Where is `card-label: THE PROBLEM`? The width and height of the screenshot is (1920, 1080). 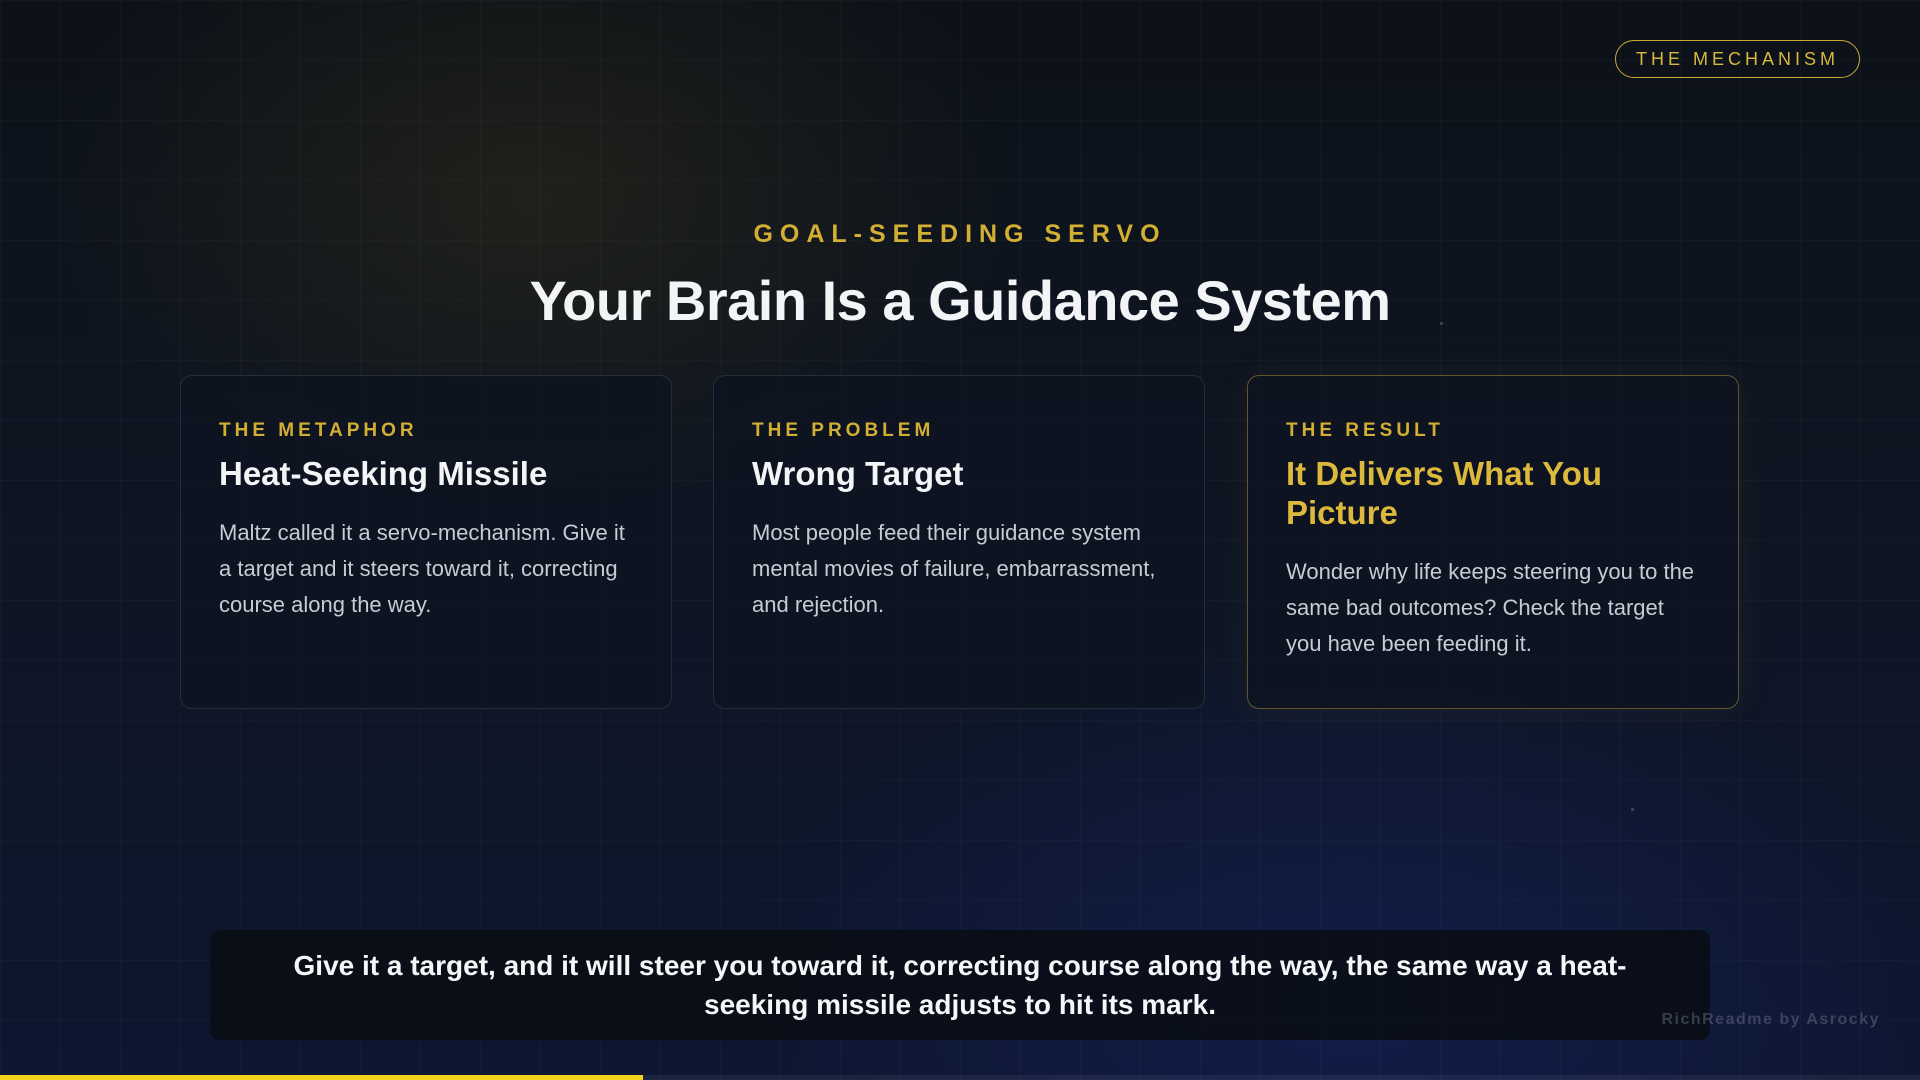
card-label: THE PROBLEM is located at coordinates (843, 430).